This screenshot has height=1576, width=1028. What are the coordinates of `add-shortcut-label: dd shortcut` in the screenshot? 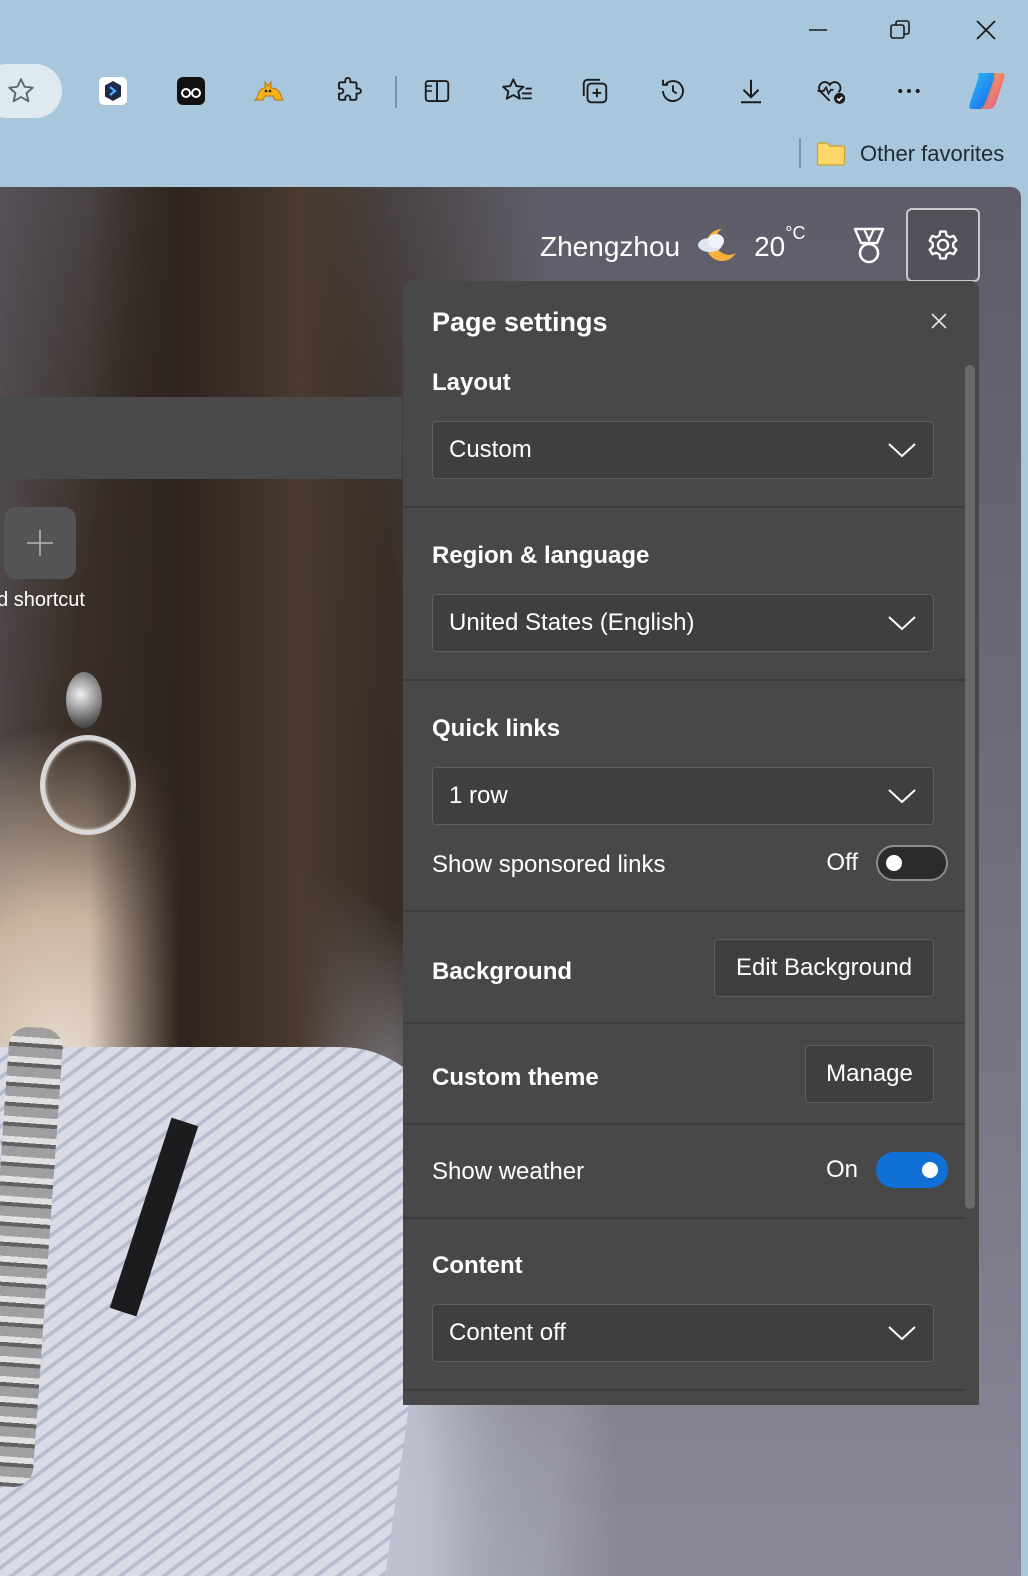 It's located at (42, 600).